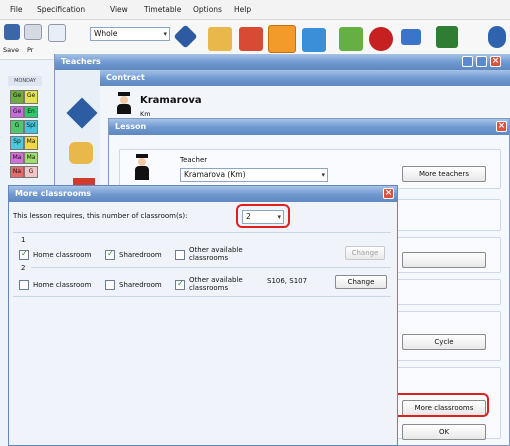 The width and height of the screenshot is (510, 446). I want to click on print-label: Pr, so click(30, 50).